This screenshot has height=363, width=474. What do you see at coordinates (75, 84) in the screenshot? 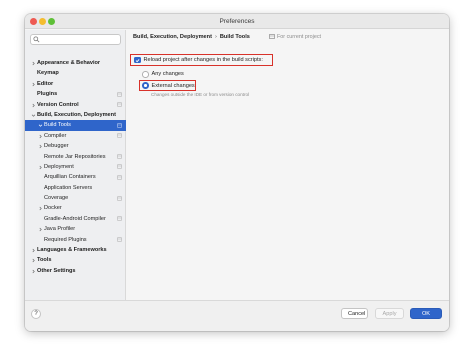
I see `sidebar-item-editor: Editor` at bounding box center [75, 84].